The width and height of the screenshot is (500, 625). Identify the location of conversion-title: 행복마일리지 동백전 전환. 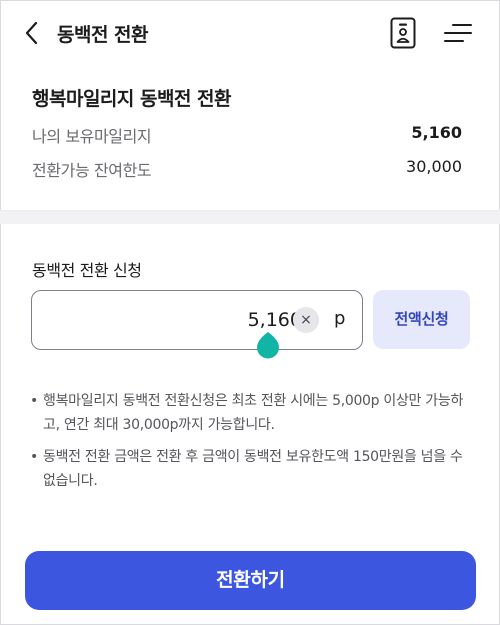
(132, 99).